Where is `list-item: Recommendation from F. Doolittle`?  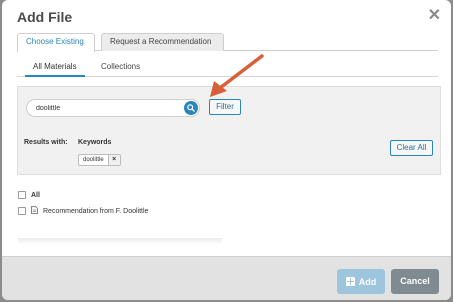
list-item: Recommendation from F. Doolittle is located at coordinates (83, 211).